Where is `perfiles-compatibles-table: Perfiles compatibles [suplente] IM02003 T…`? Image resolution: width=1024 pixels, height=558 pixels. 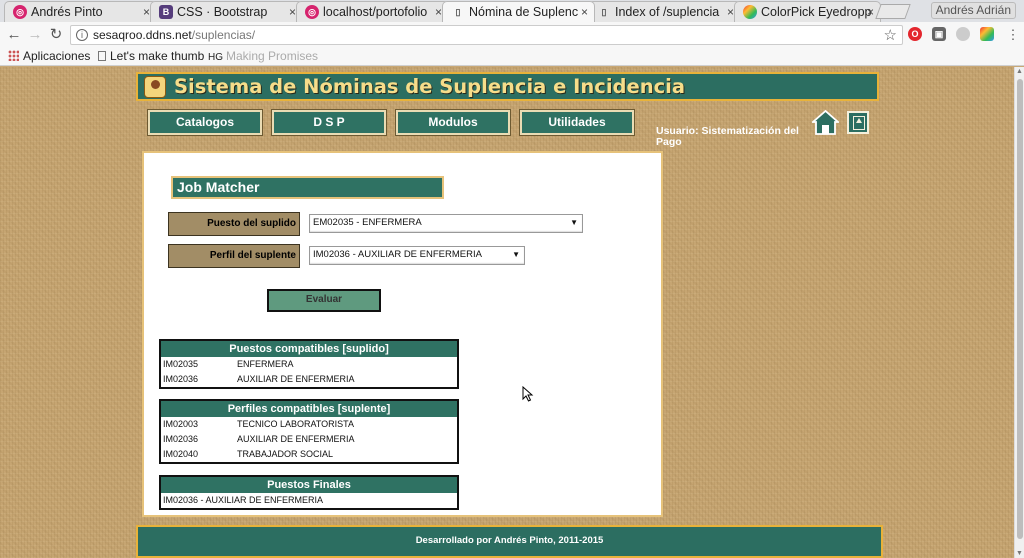 perfiles-compatibles-table: Perfiles compatibles [suplente] IM02003 T… is located at coordinates (309, 431).